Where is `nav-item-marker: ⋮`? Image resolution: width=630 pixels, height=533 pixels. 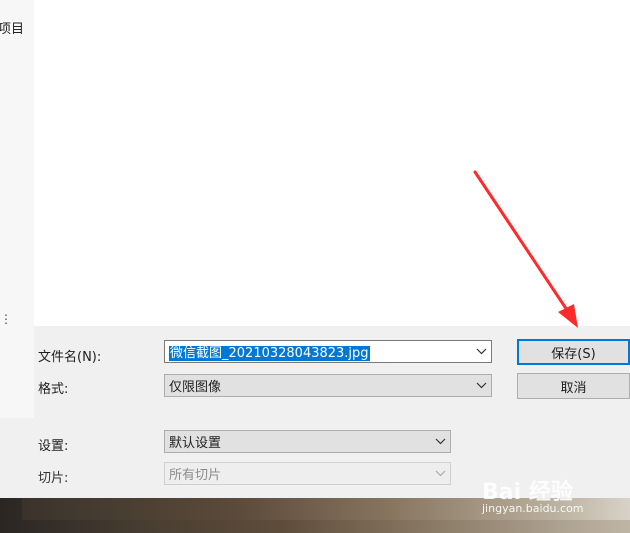
nav-item-marker: ⋮ is located at coordinates (6, 319).